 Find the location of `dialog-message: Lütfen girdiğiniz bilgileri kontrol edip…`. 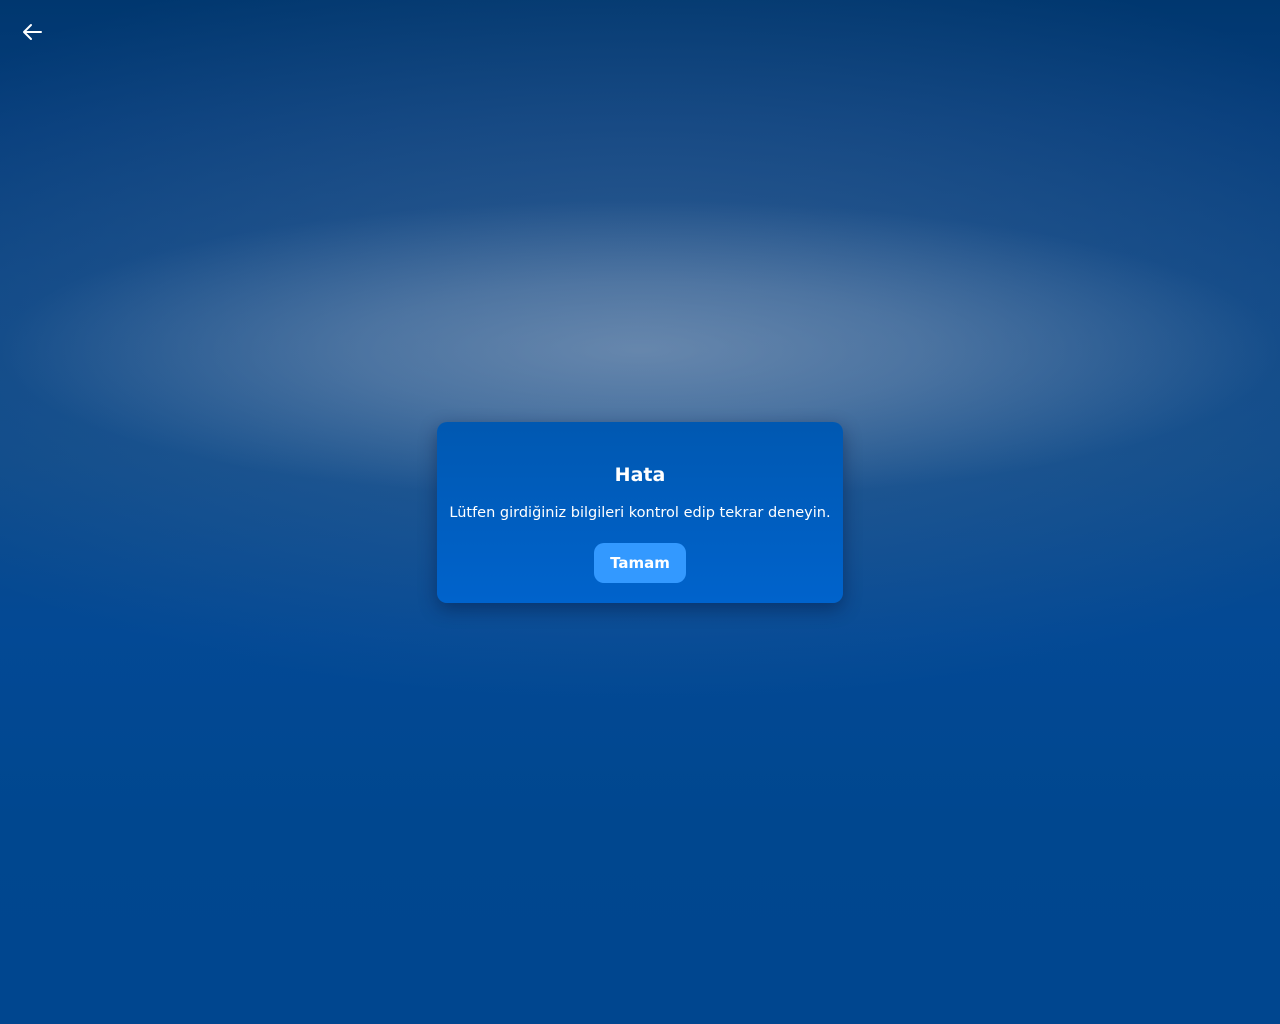

dialog-message: Lütfen girdiğiniz bilgileri kontrol edip… is located at coordinates (640, 513).